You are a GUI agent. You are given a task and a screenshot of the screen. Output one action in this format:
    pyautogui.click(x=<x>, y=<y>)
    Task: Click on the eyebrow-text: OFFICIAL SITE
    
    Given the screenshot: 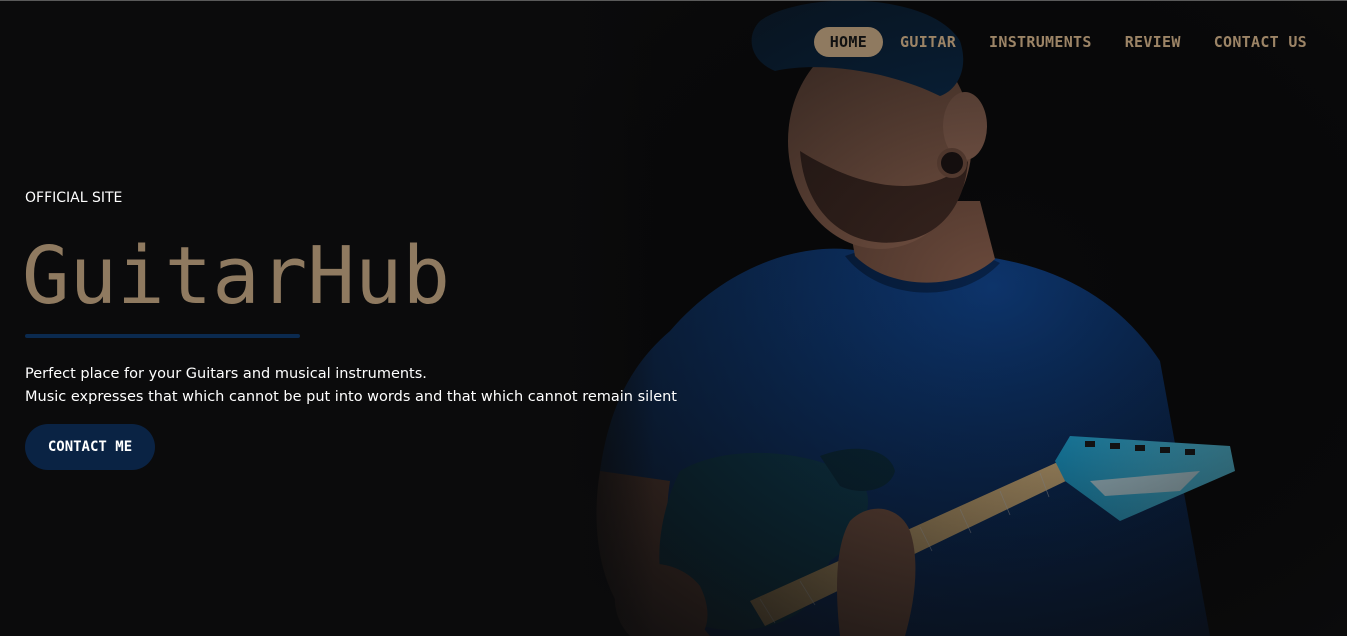 What is the action you would take?
    pyautogui.click(x=74, y=198)
    